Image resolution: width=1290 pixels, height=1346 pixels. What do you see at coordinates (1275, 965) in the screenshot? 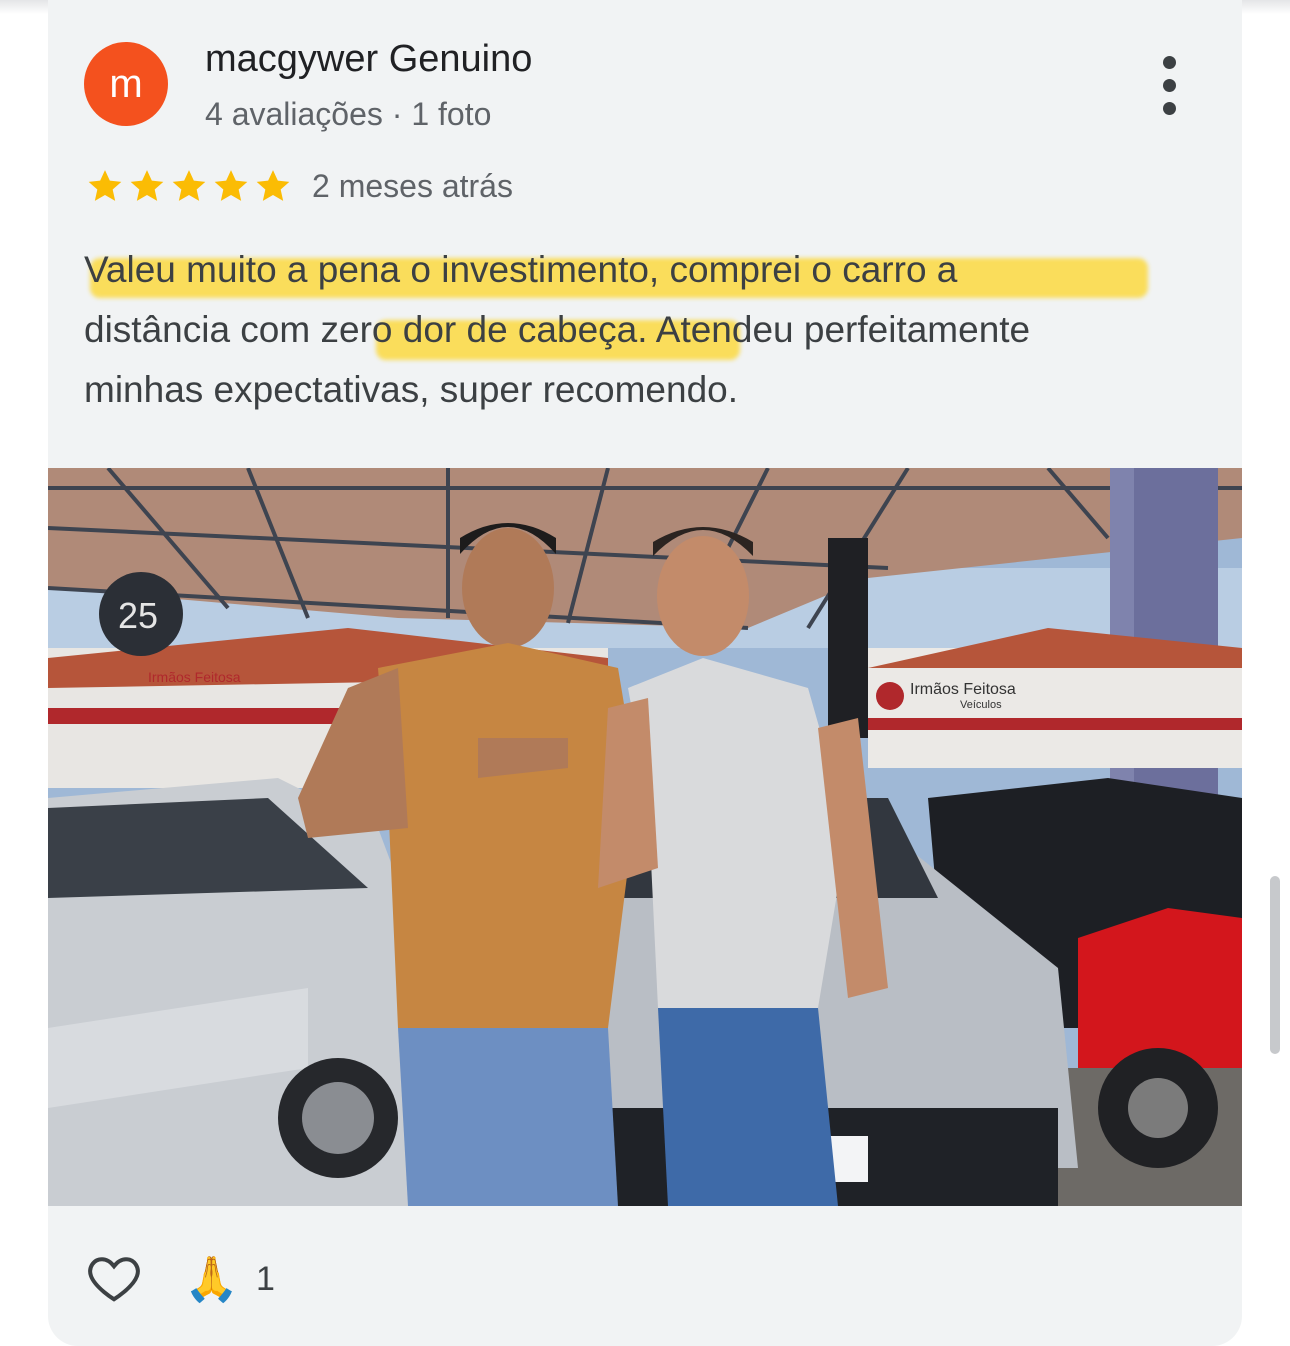
I see `scrollbar` at bounding box center [1275, 965].